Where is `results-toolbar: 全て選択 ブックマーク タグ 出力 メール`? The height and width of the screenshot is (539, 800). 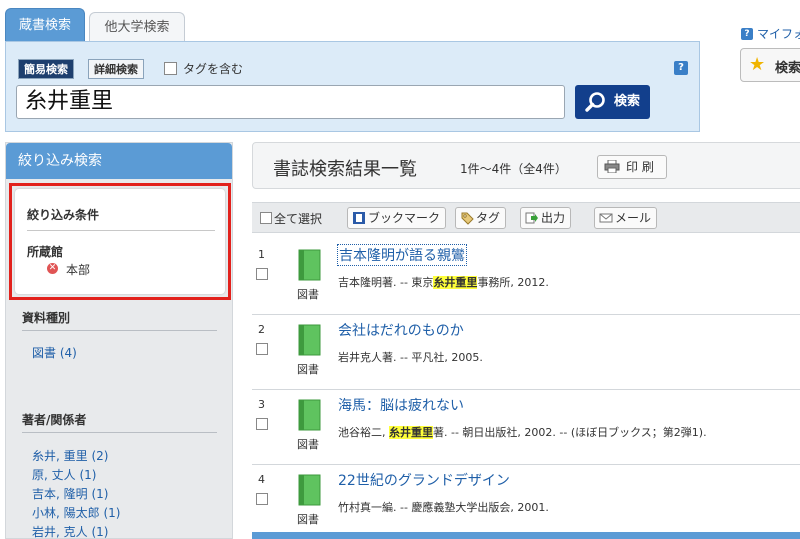 results-toolbar: 全て選択 ブックマーク タグ 出力 メール is located at coordinates (526, 217).